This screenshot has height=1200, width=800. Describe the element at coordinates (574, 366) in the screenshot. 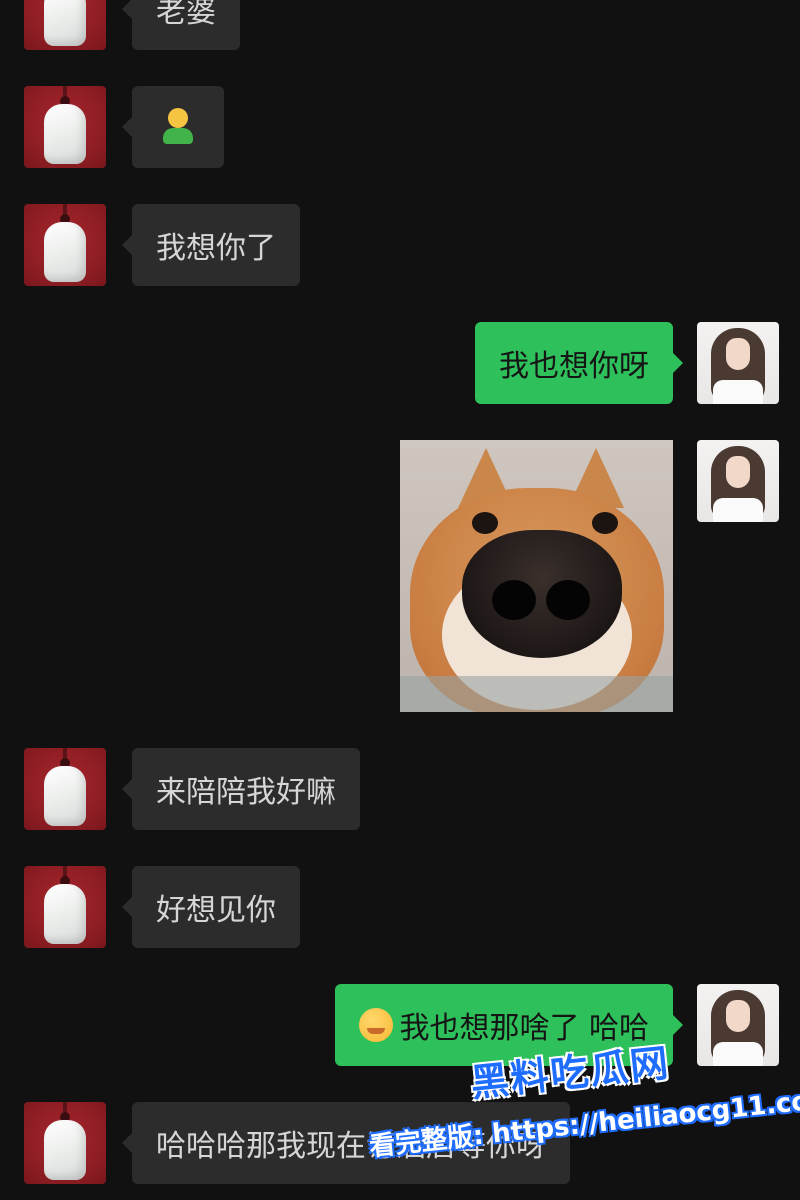

I see `message-text: 我也想你呀` at that location.